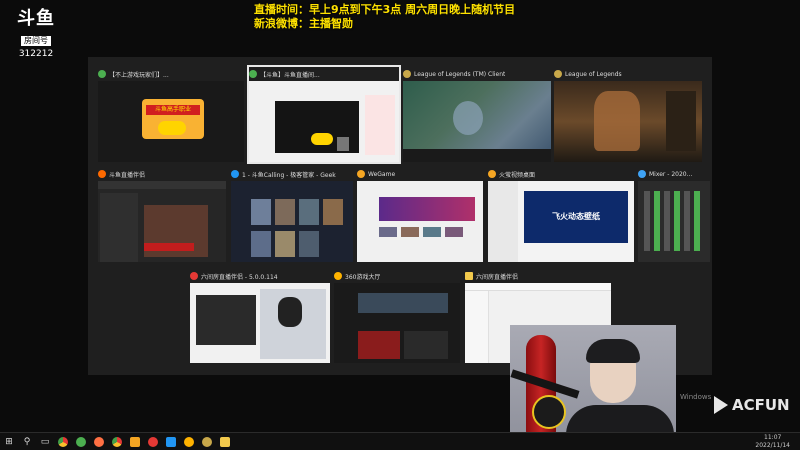 Image resolution: width=800 pixels, height=450 pixels. I want to click on notice-schedule: 直播时间：早上9点到下午3点 周六周日晚上随机节目, so click(385, 9).